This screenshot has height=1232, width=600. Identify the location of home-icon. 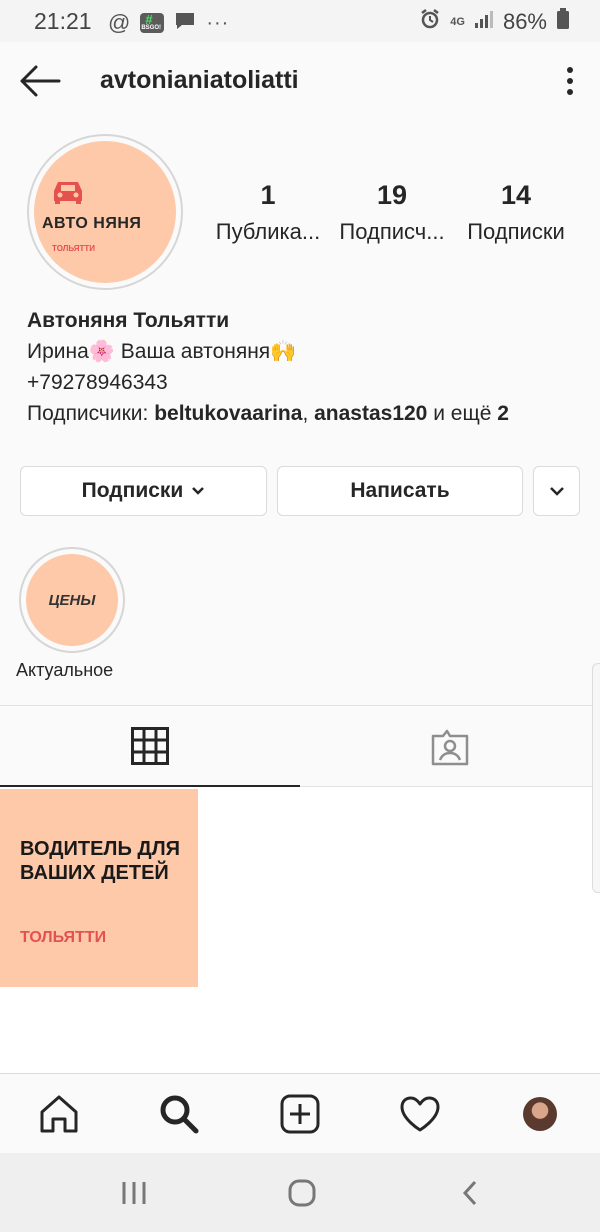
(59, 1114).